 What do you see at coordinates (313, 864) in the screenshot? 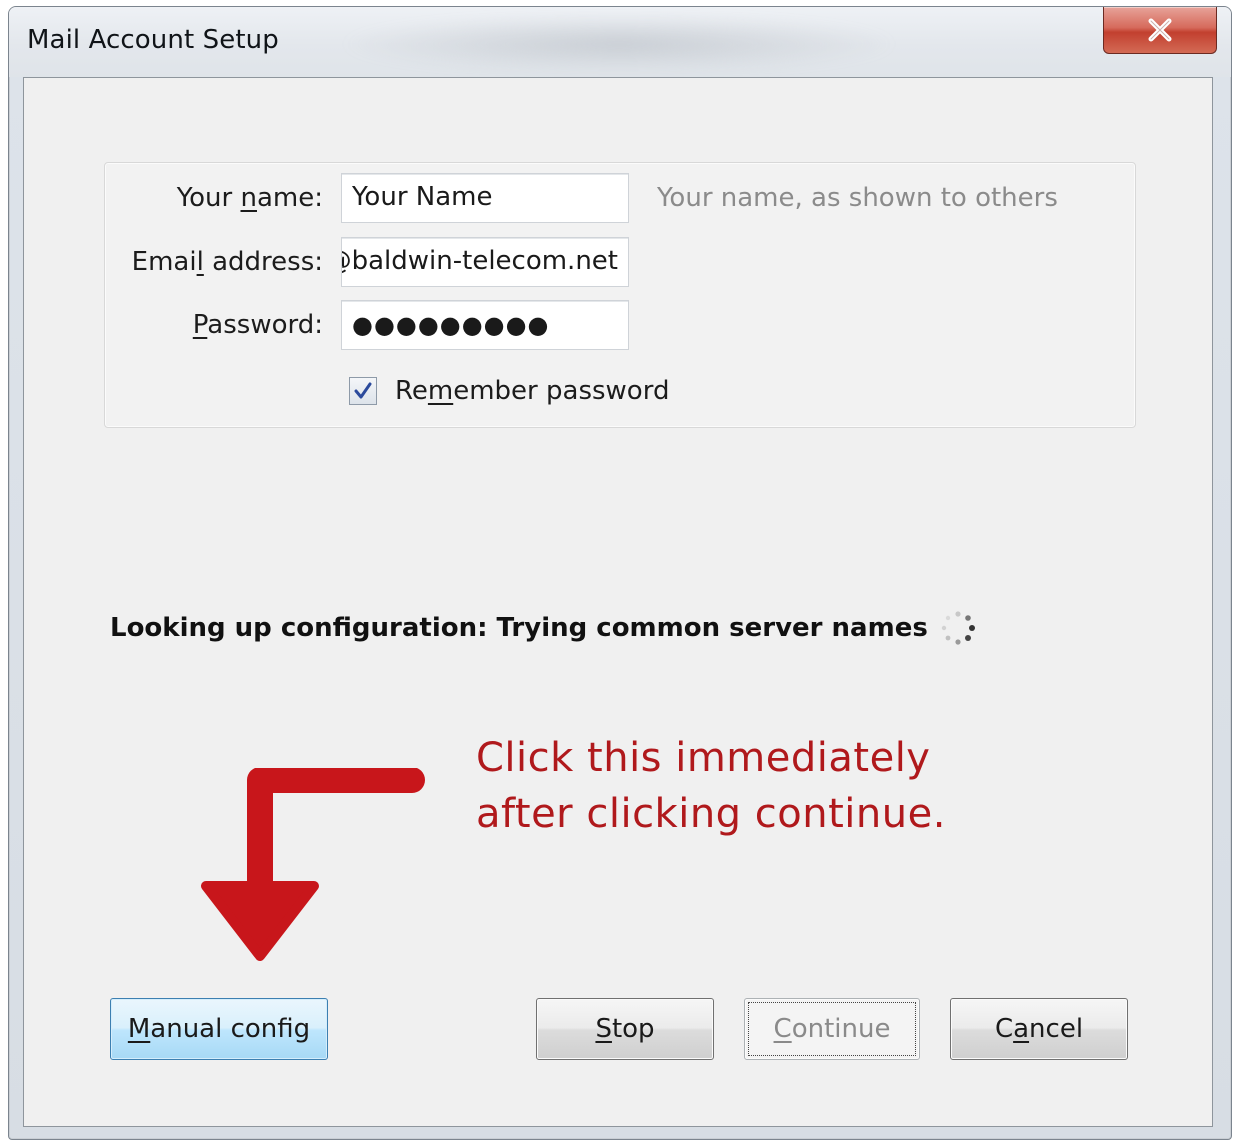
I see `red-arrow-icon` at bounding box center [313, 864].